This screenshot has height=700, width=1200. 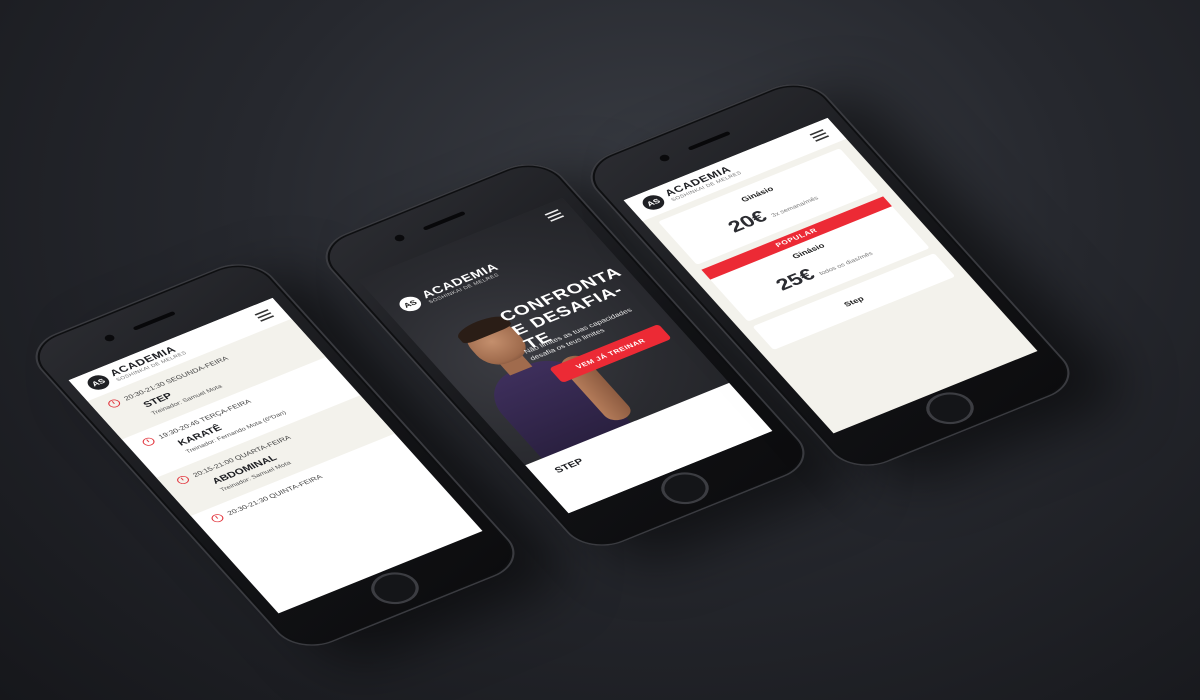 What do you see at coordinates (795, 279) in the screenshot?
I see `plan-price: 25€` at bounding box center [795, 279].